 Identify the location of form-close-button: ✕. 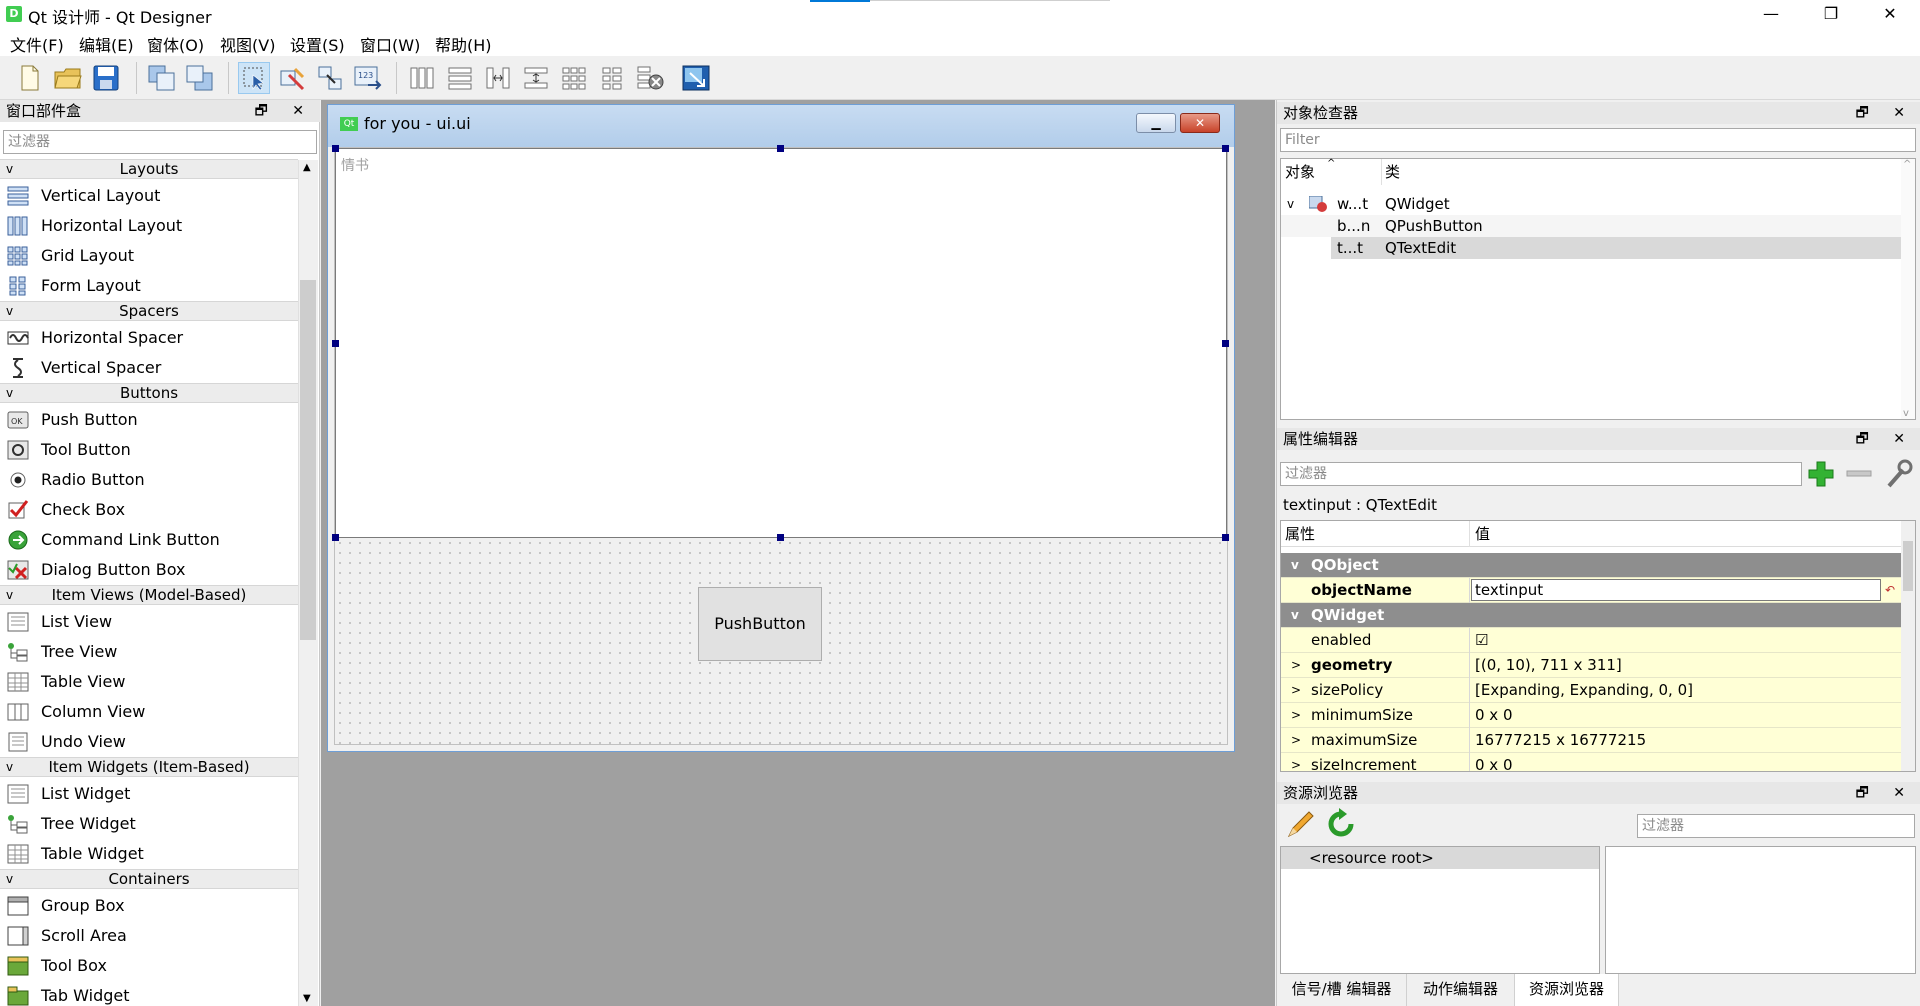
(1200, 123).